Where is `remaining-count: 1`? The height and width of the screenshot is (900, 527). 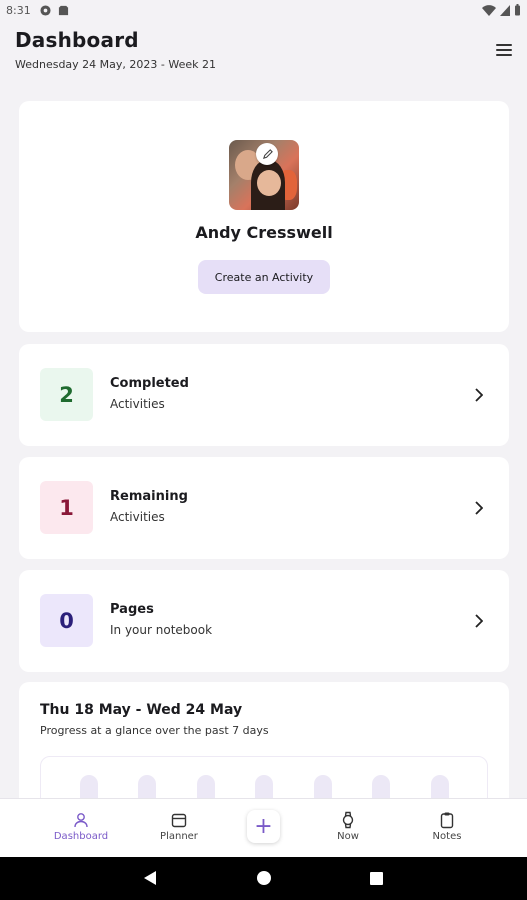 remaining-count: 1 is located at coordinates (66, 507).